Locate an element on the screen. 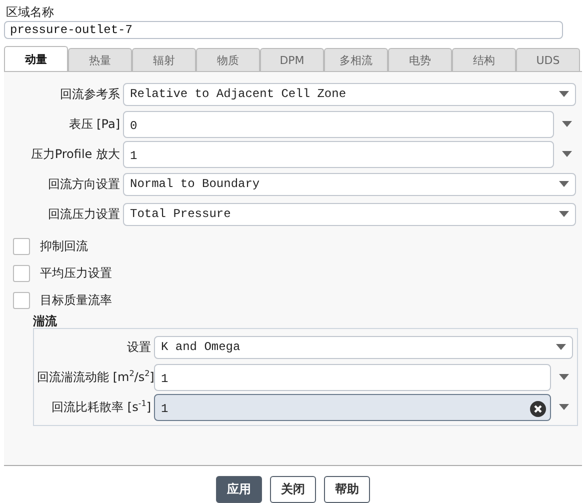 The image size is (586, 503). field-label: 回流压力设置 is located at coordinates (83, 214).